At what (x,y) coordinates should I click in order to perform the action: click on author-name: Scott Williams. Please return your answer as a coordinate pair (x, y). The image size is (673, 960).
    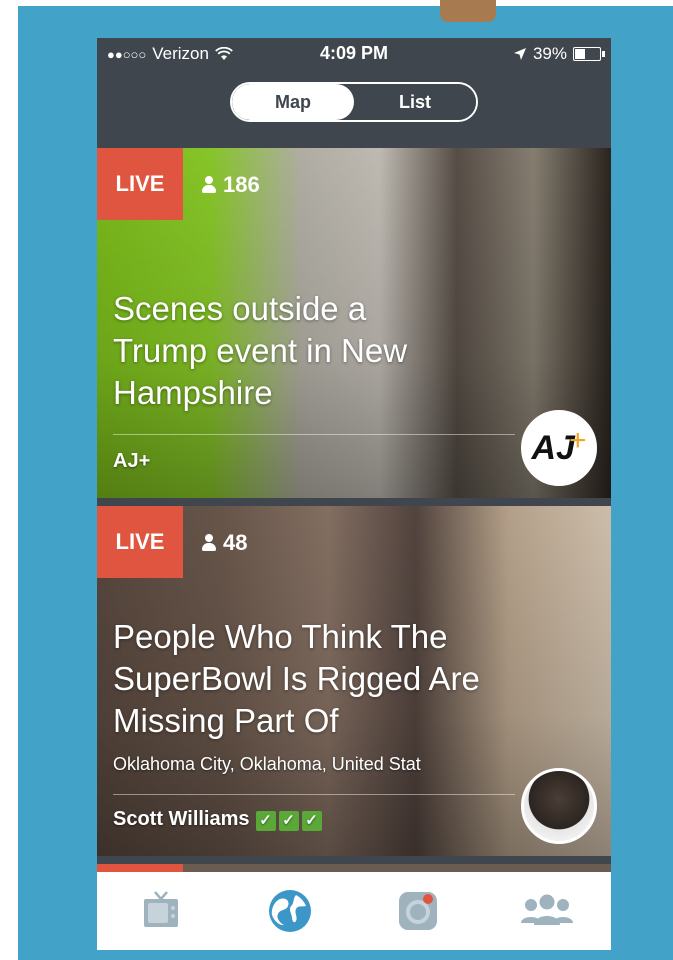
    Looking at the image, I should click on (181, 819).